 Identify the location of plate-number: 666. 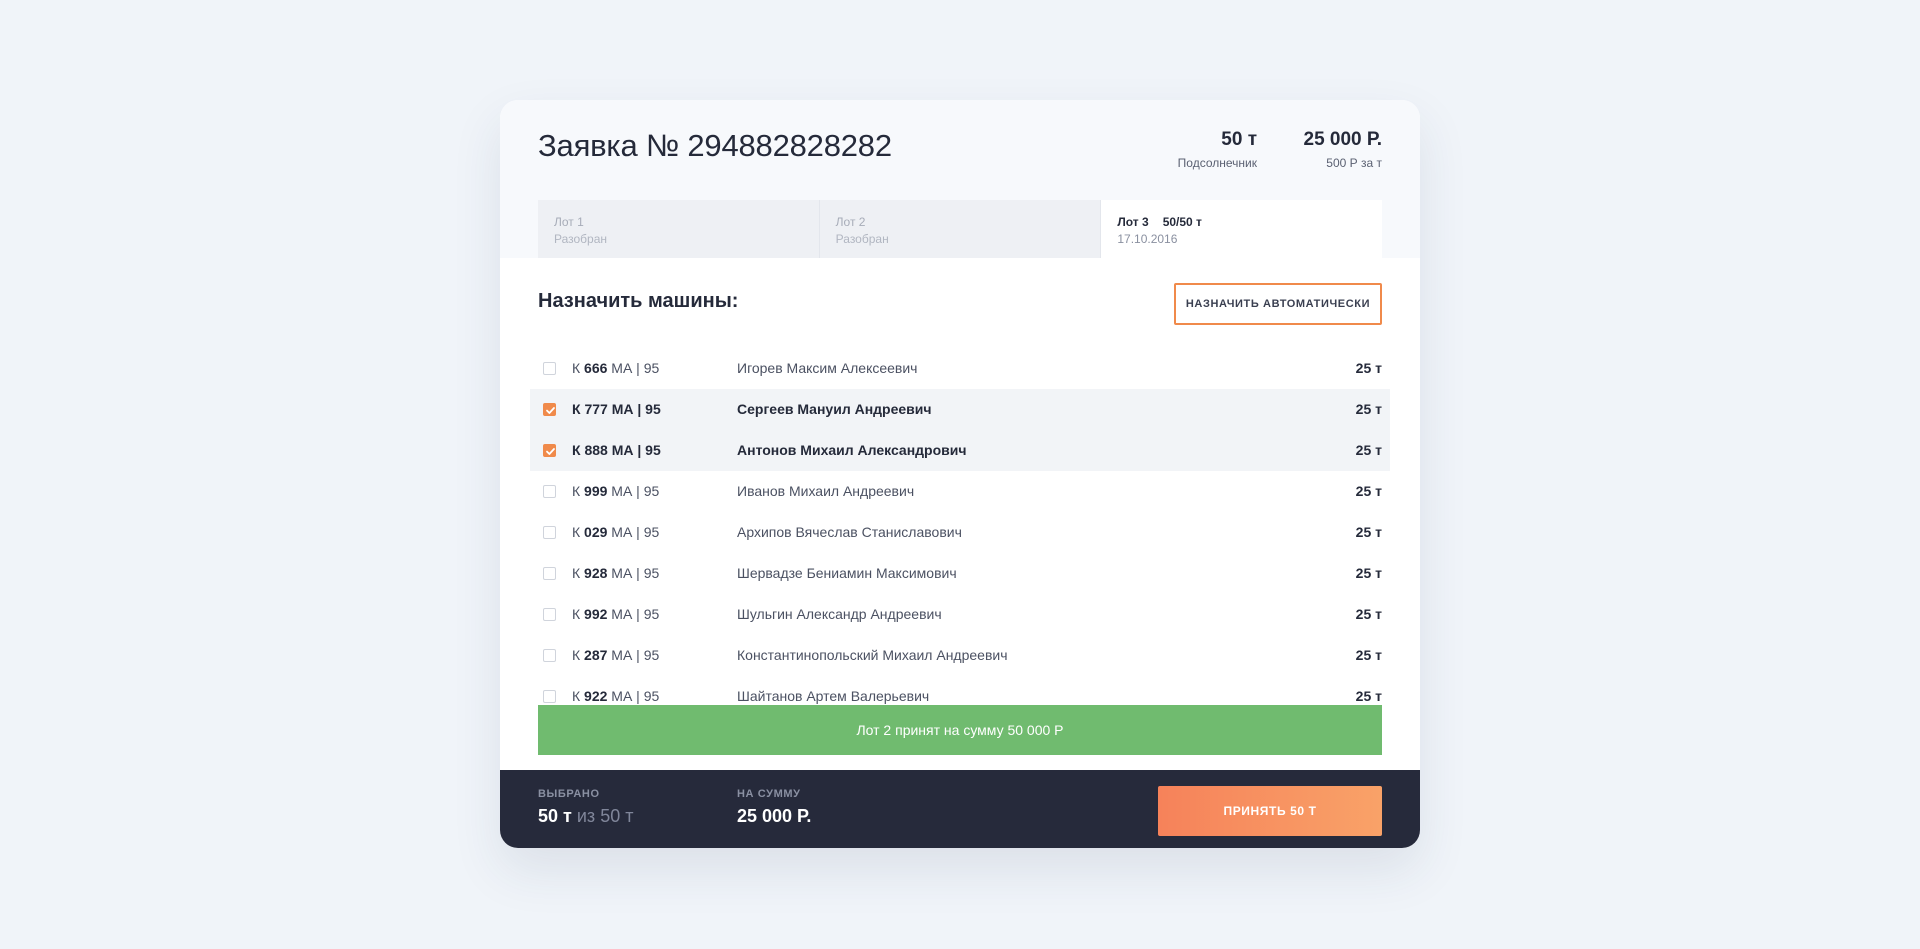
(596, 368).